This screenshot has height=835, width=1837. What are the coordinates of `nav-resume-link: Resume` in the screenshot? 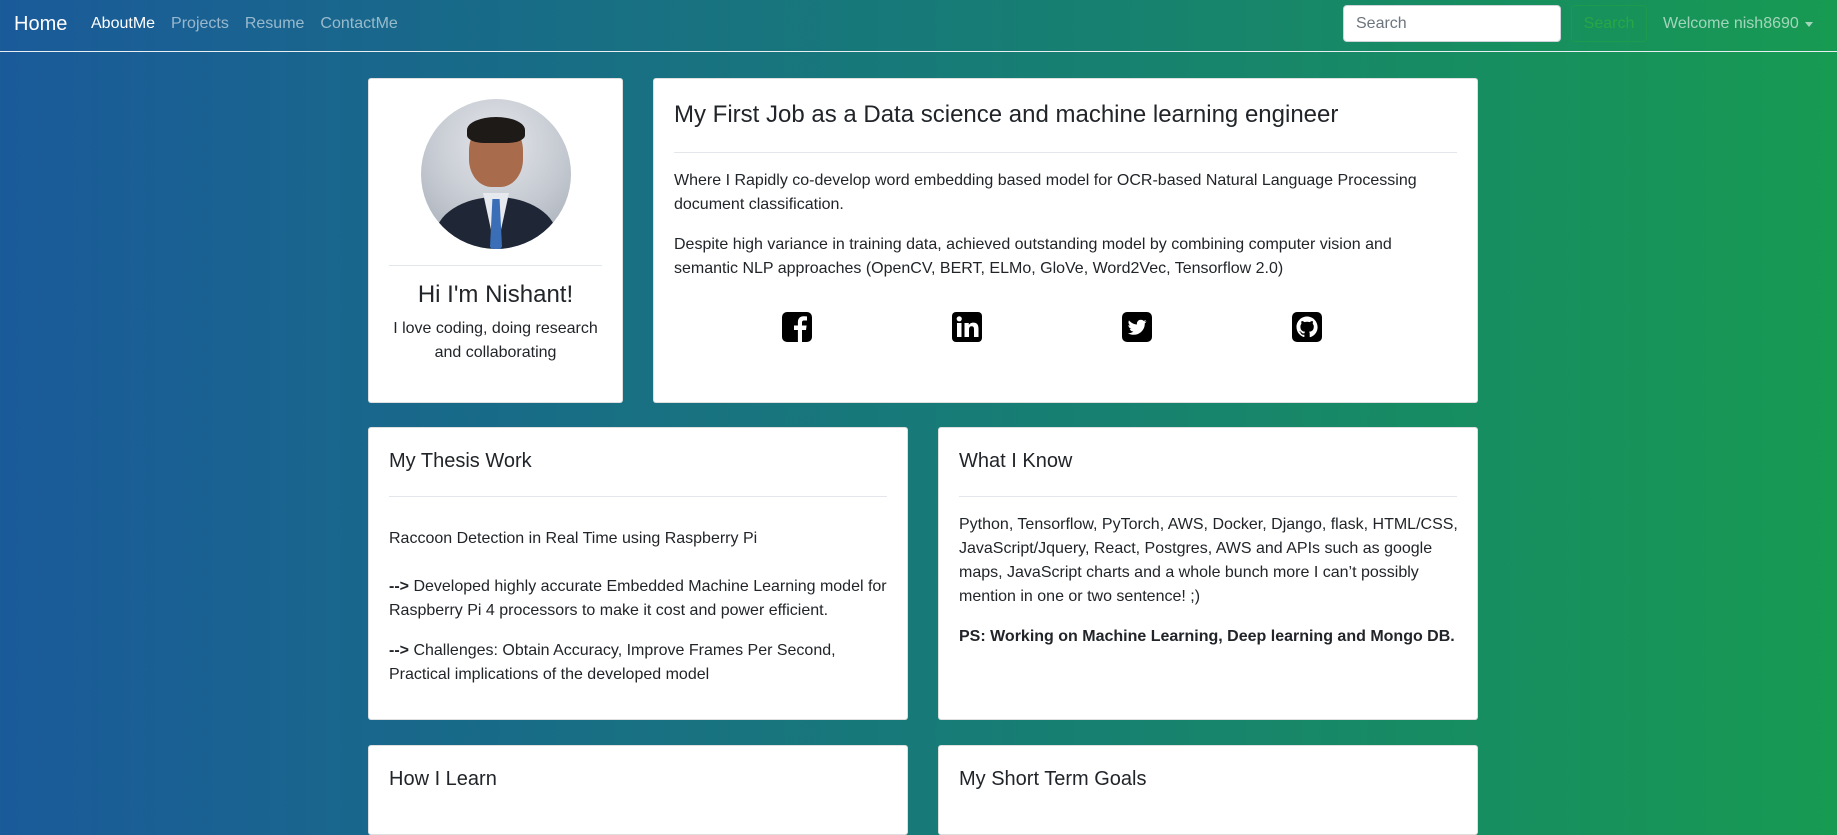 It's located at (275, 24).